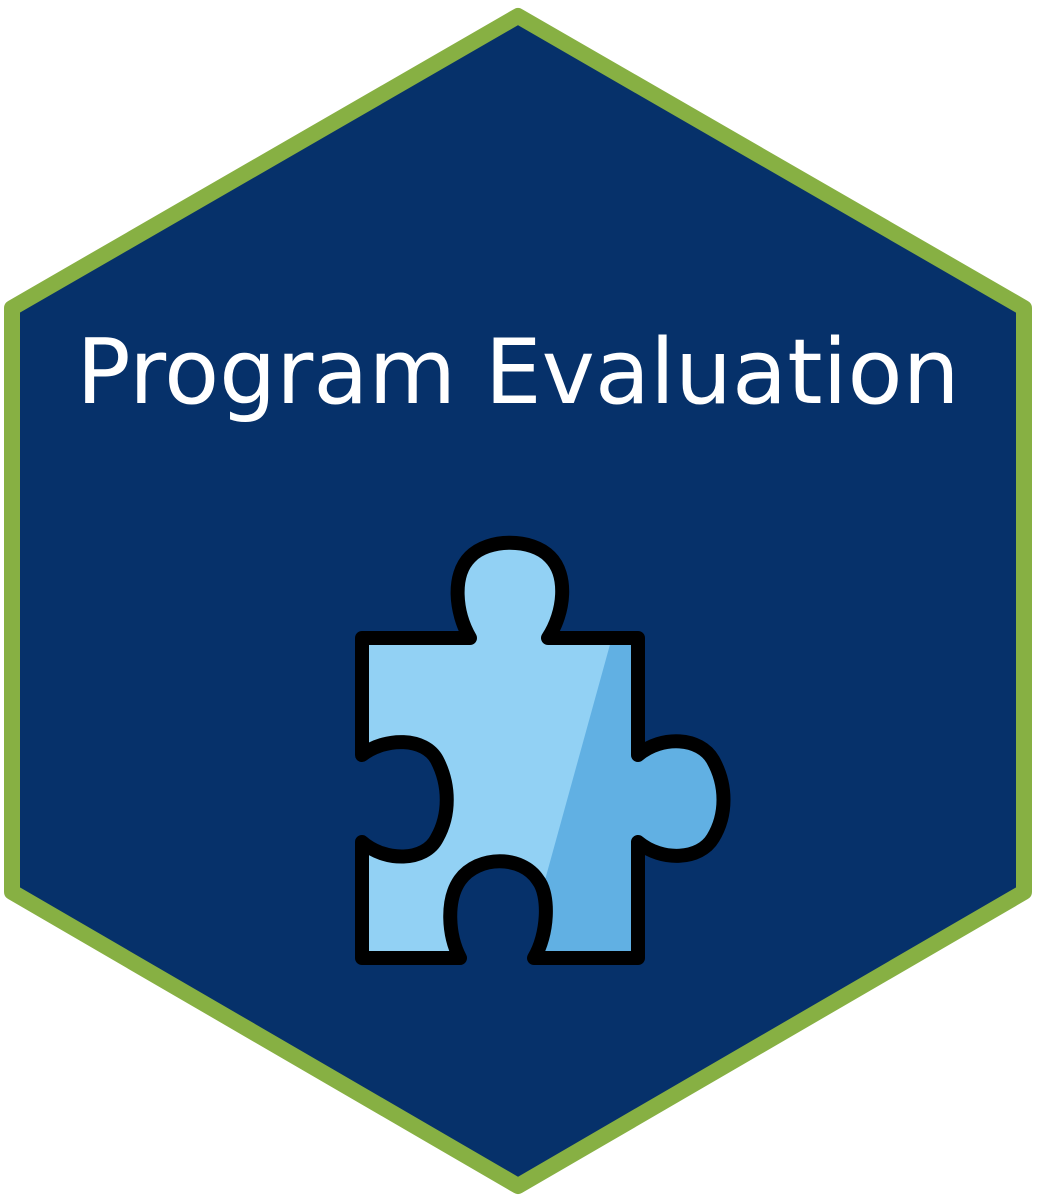 The height and width of the screenshot is (1200, 1037). Describe the element at coordinates (517, 372) in the screenshot. I see `badge-title: Program Evaluation` at that location.